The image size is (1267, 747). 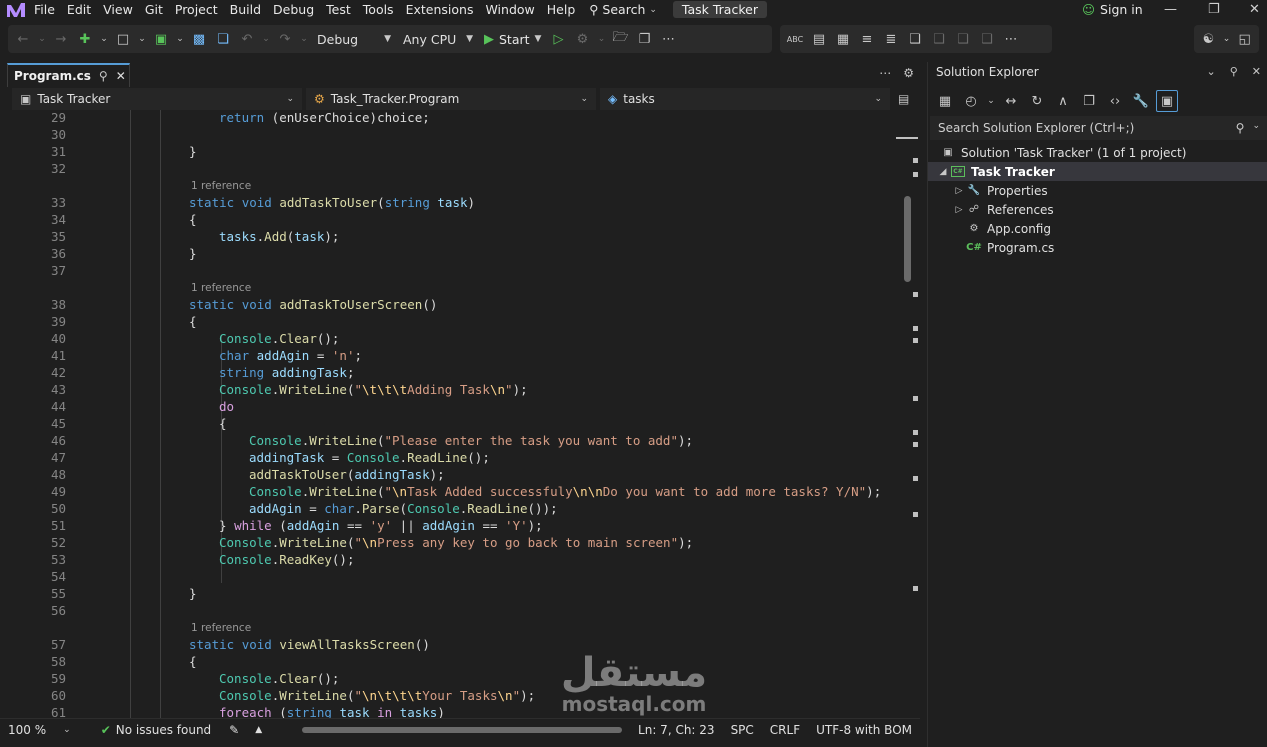 I want to click on tree-item-program-cs: C# Program.cs, so click(x=1097, y=247).